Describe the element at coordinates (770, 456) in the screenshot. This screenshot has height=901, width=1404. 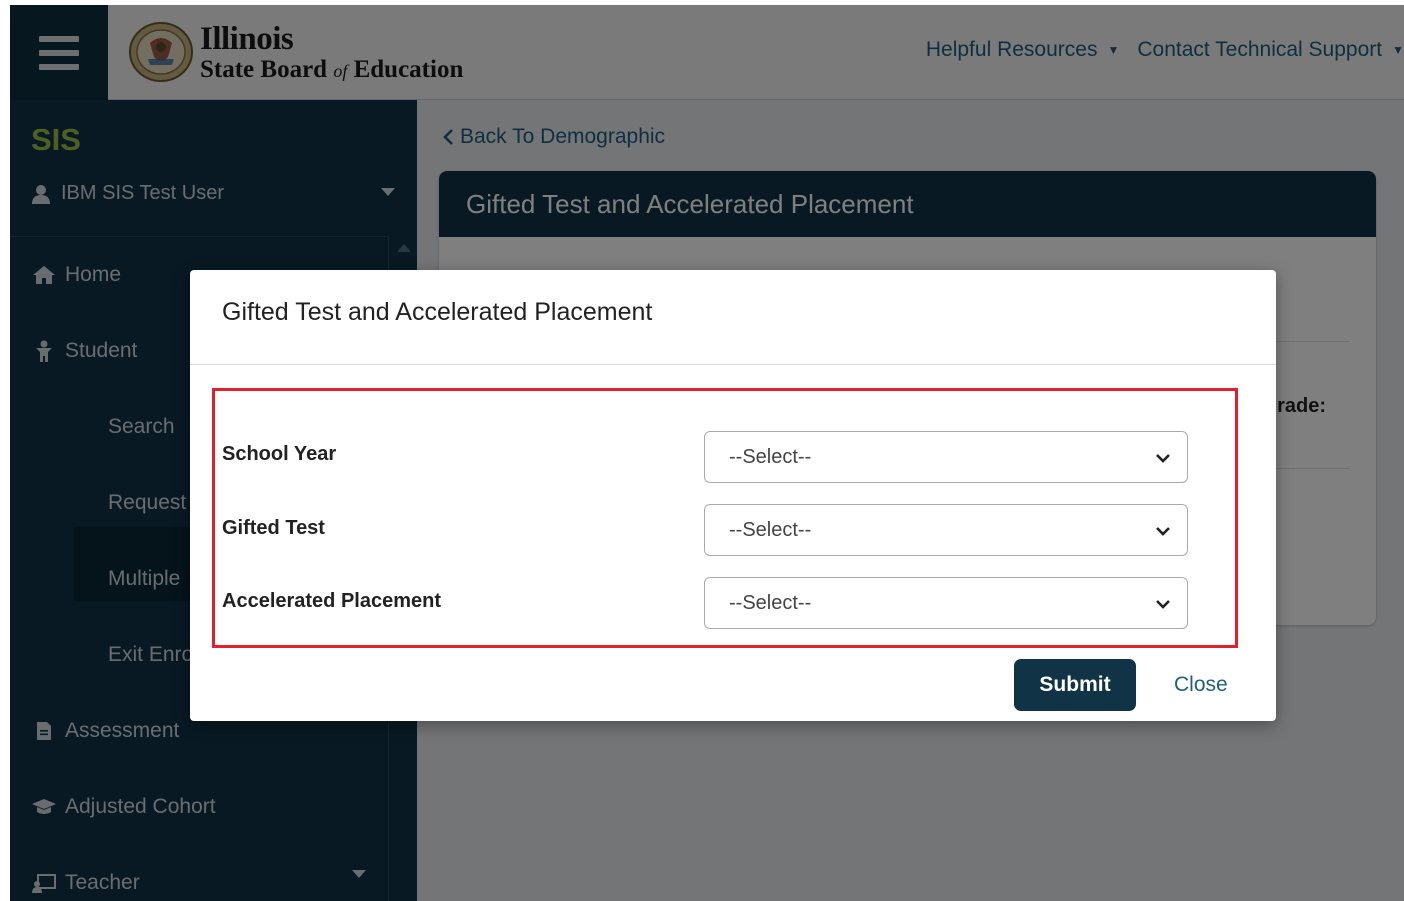
I see `school-year-value: --Select--` at that location.